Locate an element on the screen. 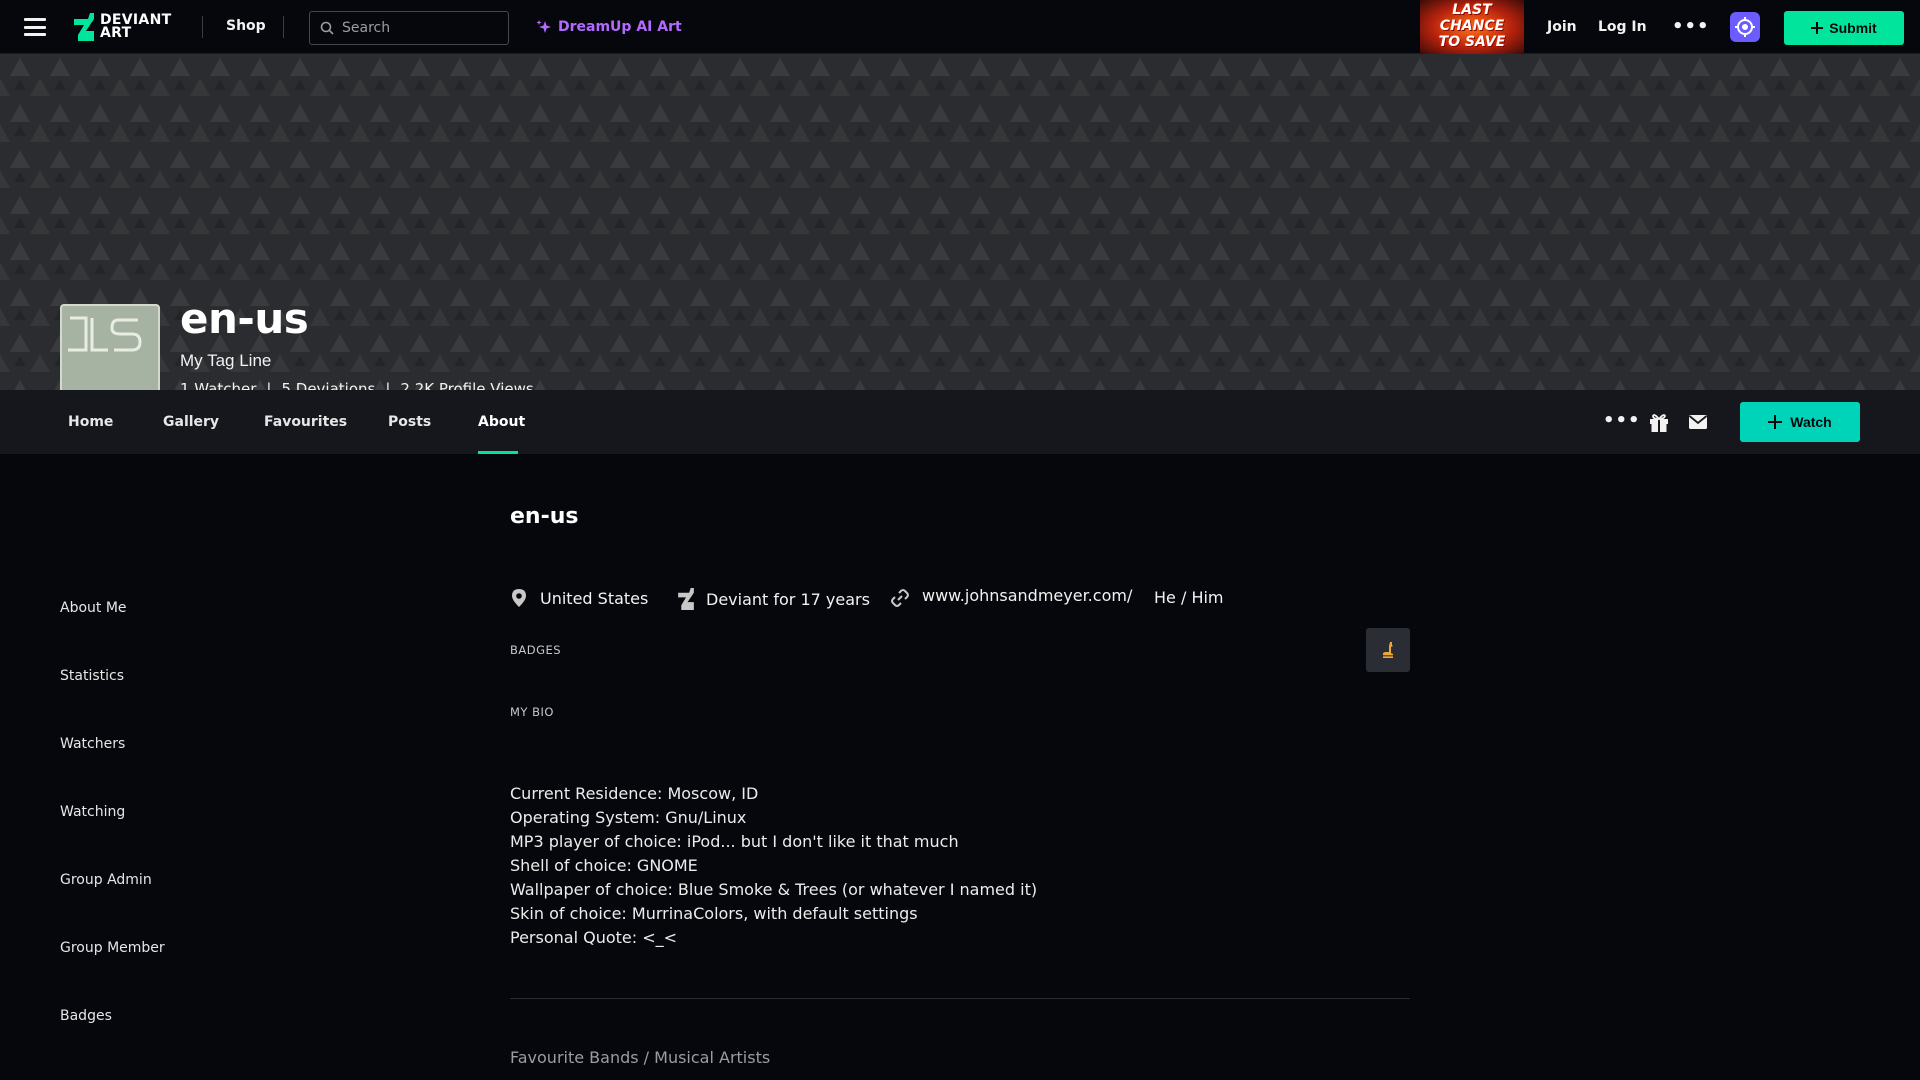 This screenshot has height=1080, width=1920. bio-line: Shell of choice: GNOME is located at coordinates (604, 865).